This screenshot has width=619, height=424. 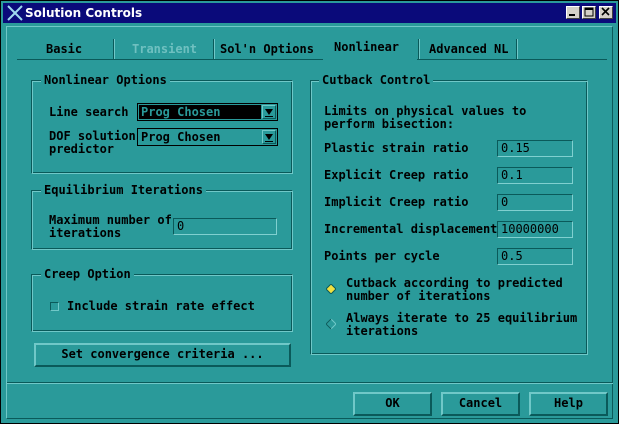 I want to click on cancel-button: Cancel, so click(x=480, y=404).